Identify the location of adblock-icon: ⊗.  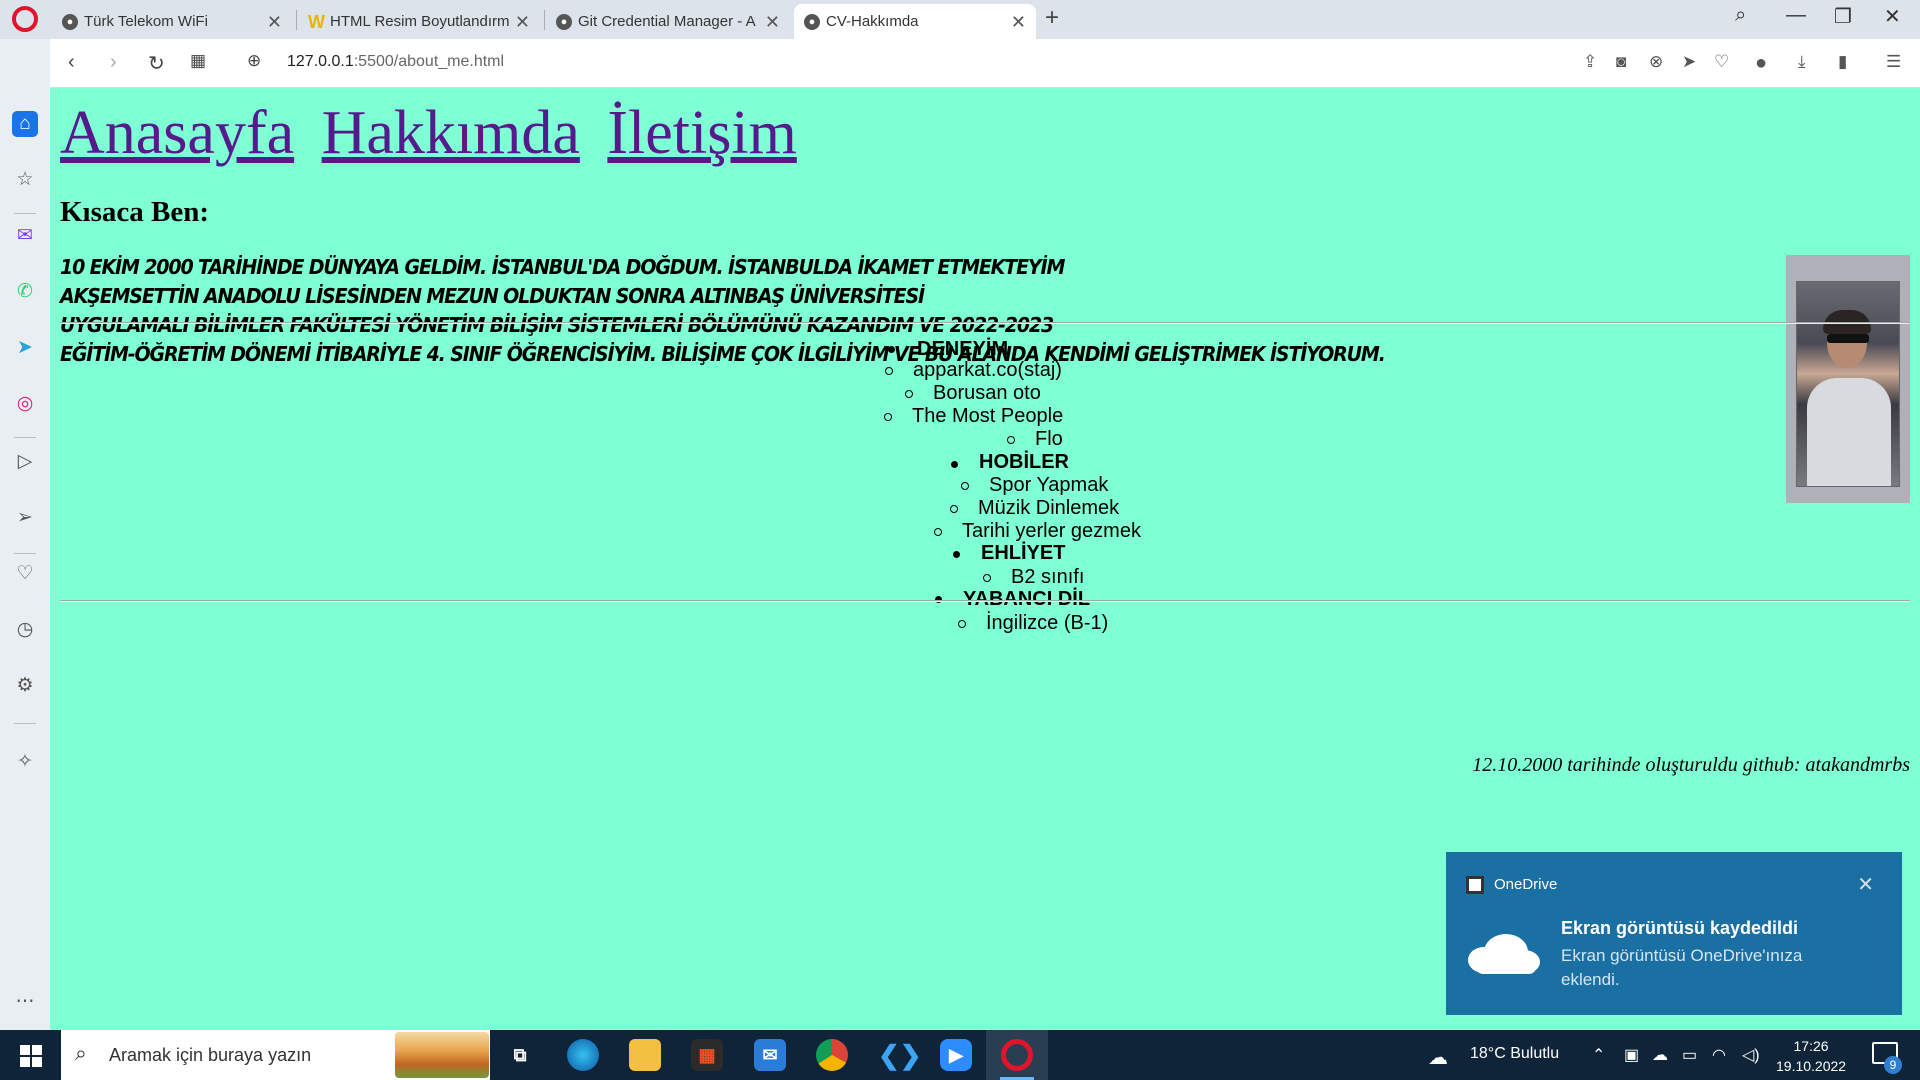
(1656, 62).